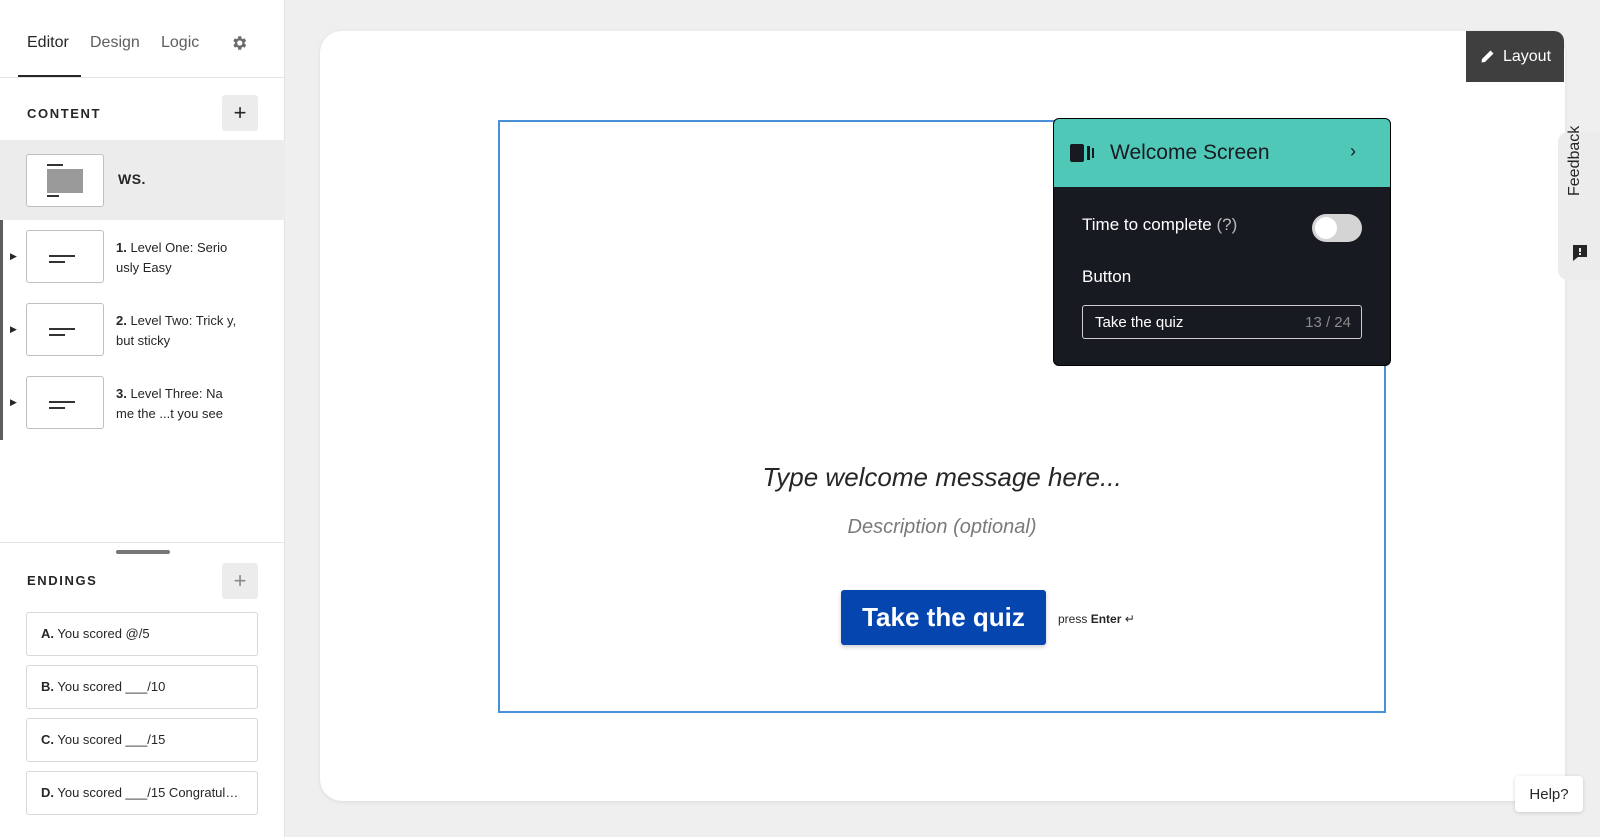  What do you see at coordinates (1574, 160) in the screenshot?
I see `feedback-label: Feedback` at bounding box center [1574, 160].